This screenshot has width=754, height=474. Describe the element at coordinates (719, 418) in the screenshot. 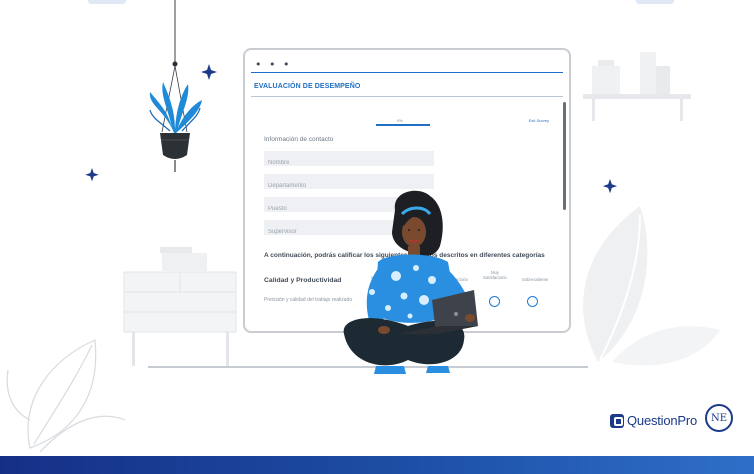

I see `partner-badge: NE` at that location.